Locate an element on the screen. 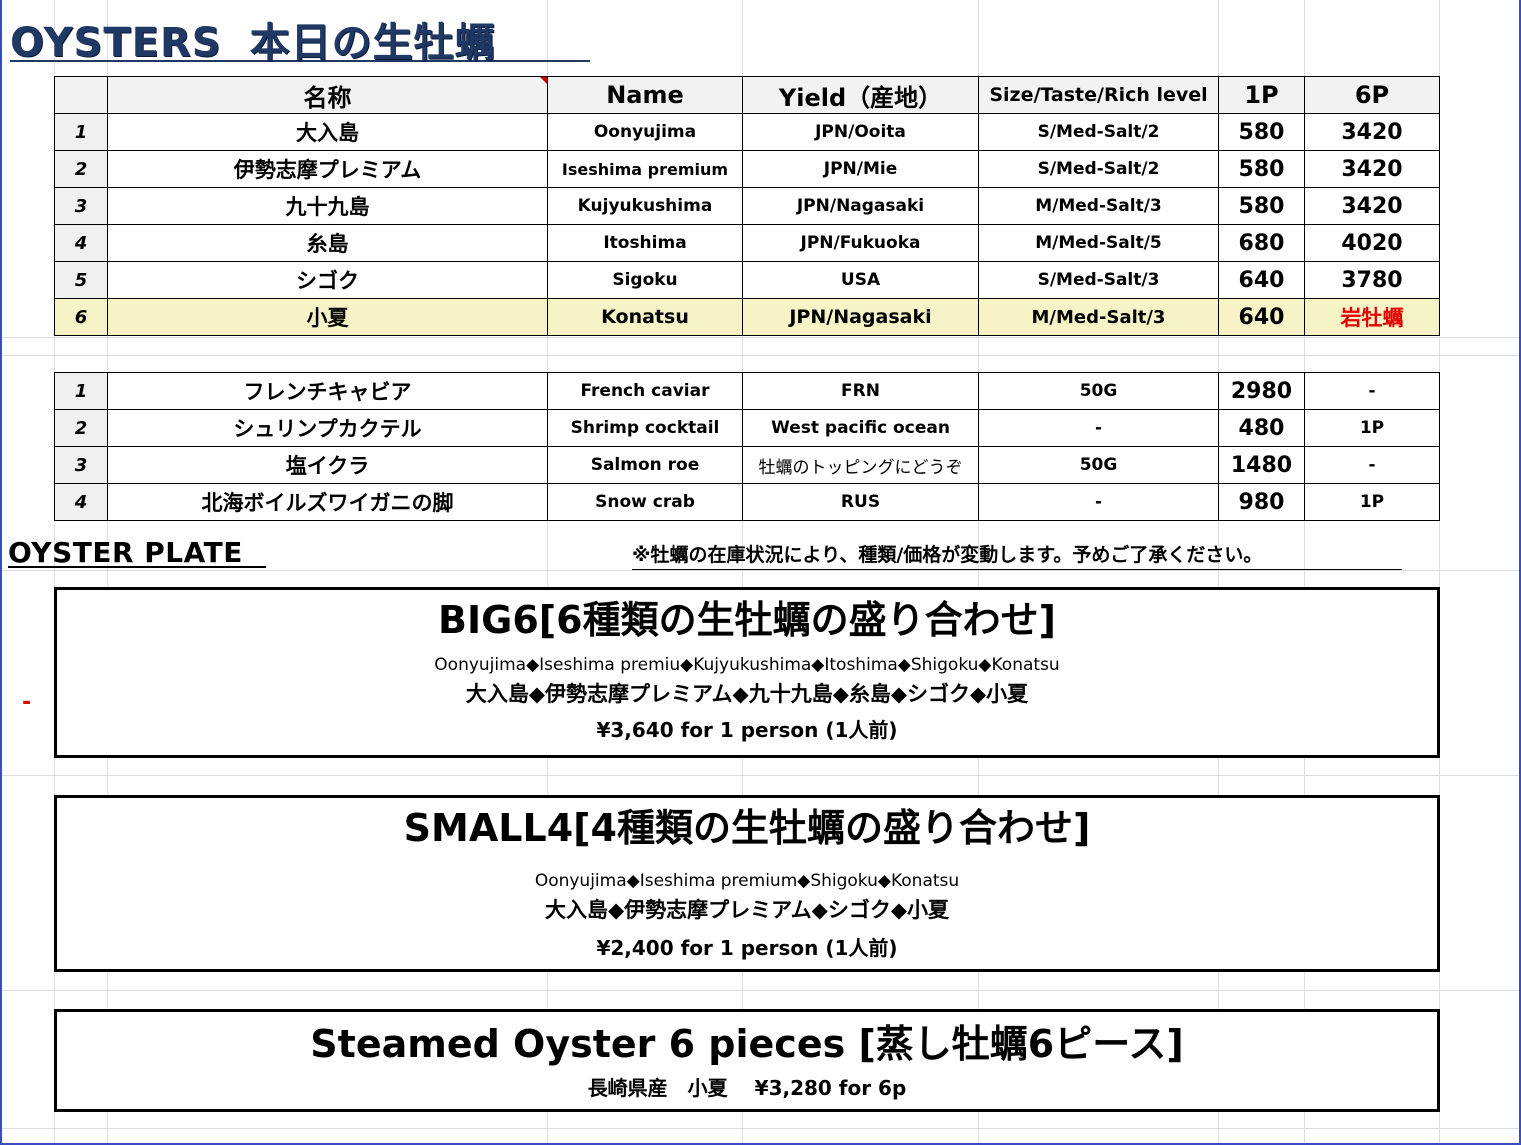 This screenshot has width=1521, height=1145. size-cell: S/Med-Salt/3 is located at coordinates (1098, 280).